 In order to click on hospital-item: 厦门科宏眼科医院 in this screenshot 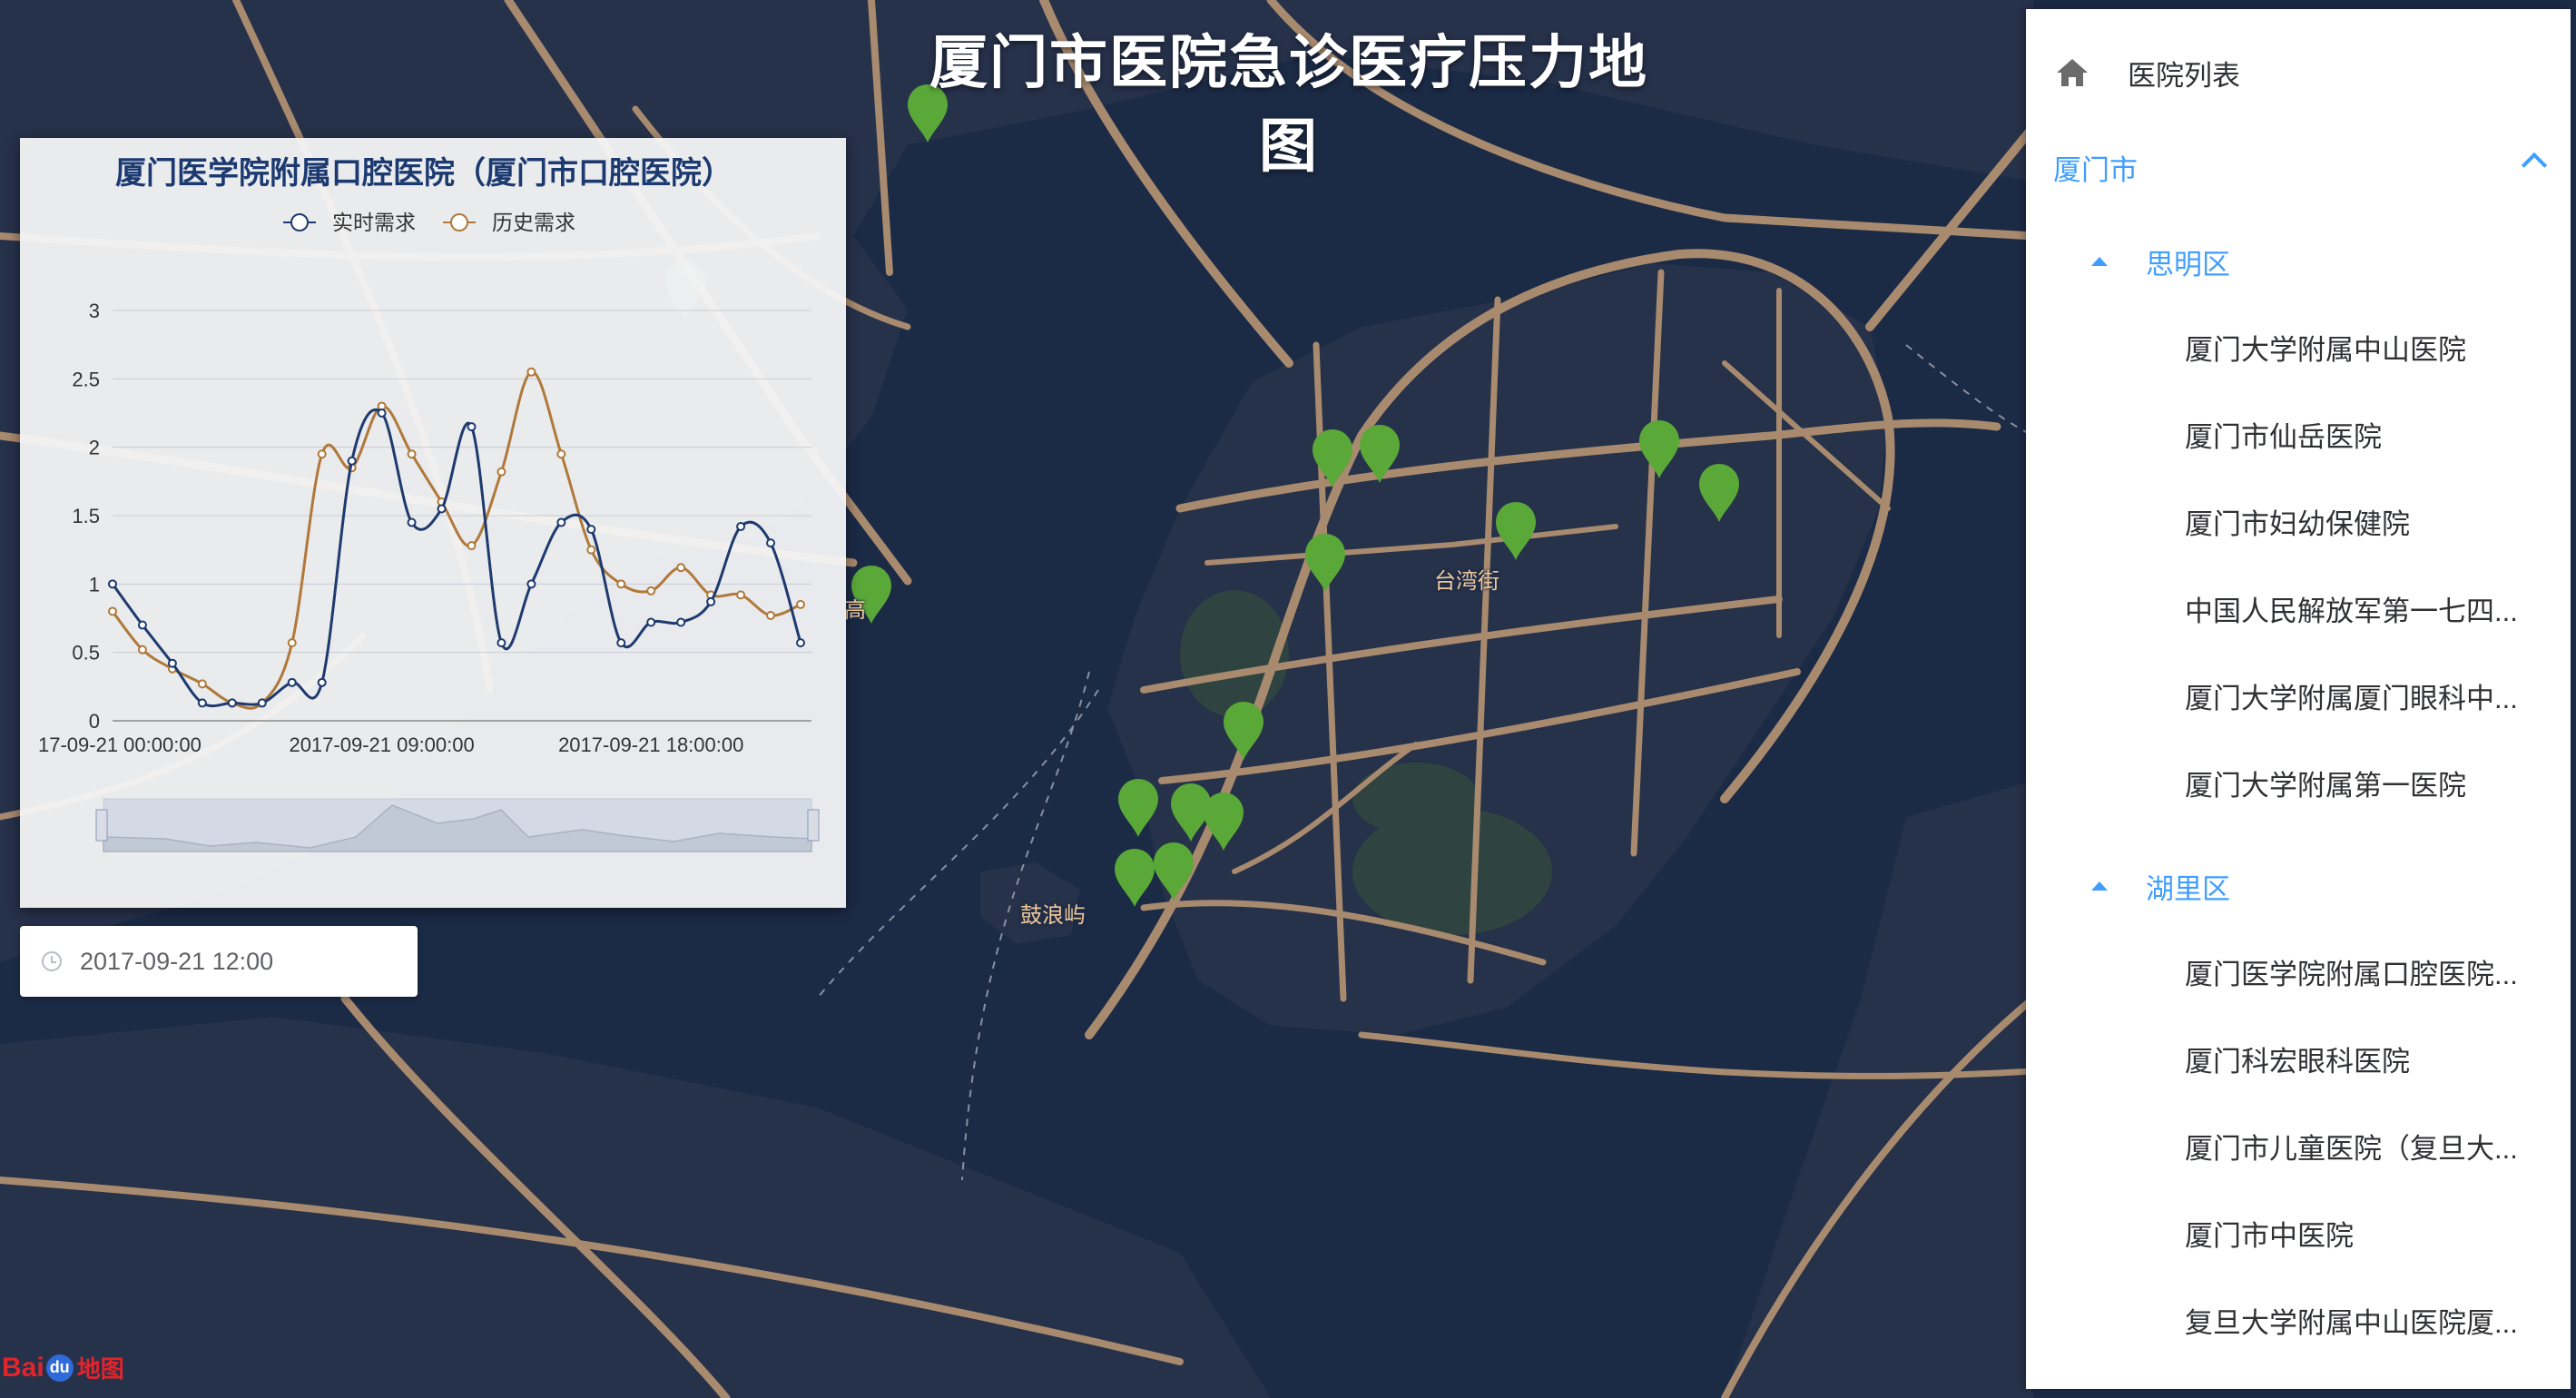, I will do `click(2298, 1058)`.